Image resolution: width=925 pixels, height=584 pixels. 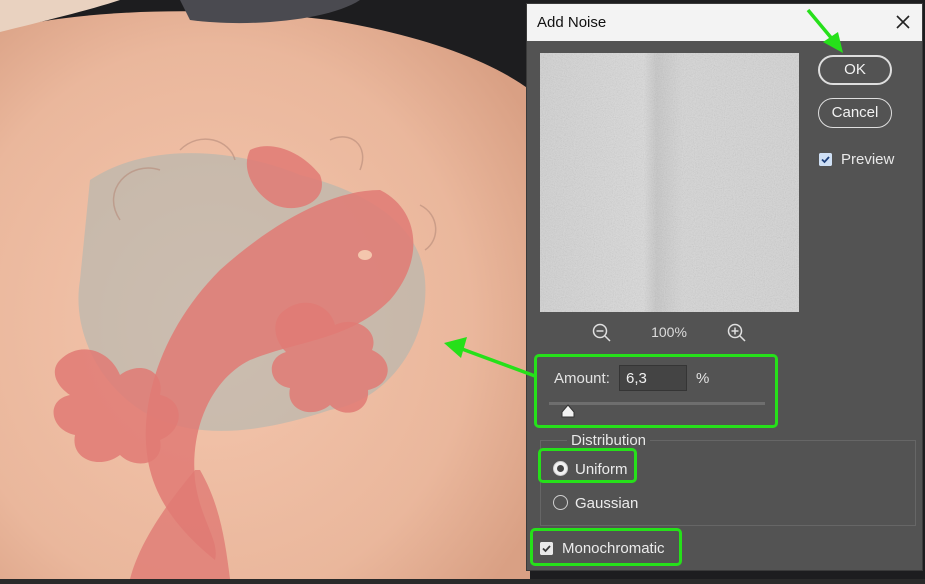 I want to click on uniform-radio, so click(x=560, y=468).